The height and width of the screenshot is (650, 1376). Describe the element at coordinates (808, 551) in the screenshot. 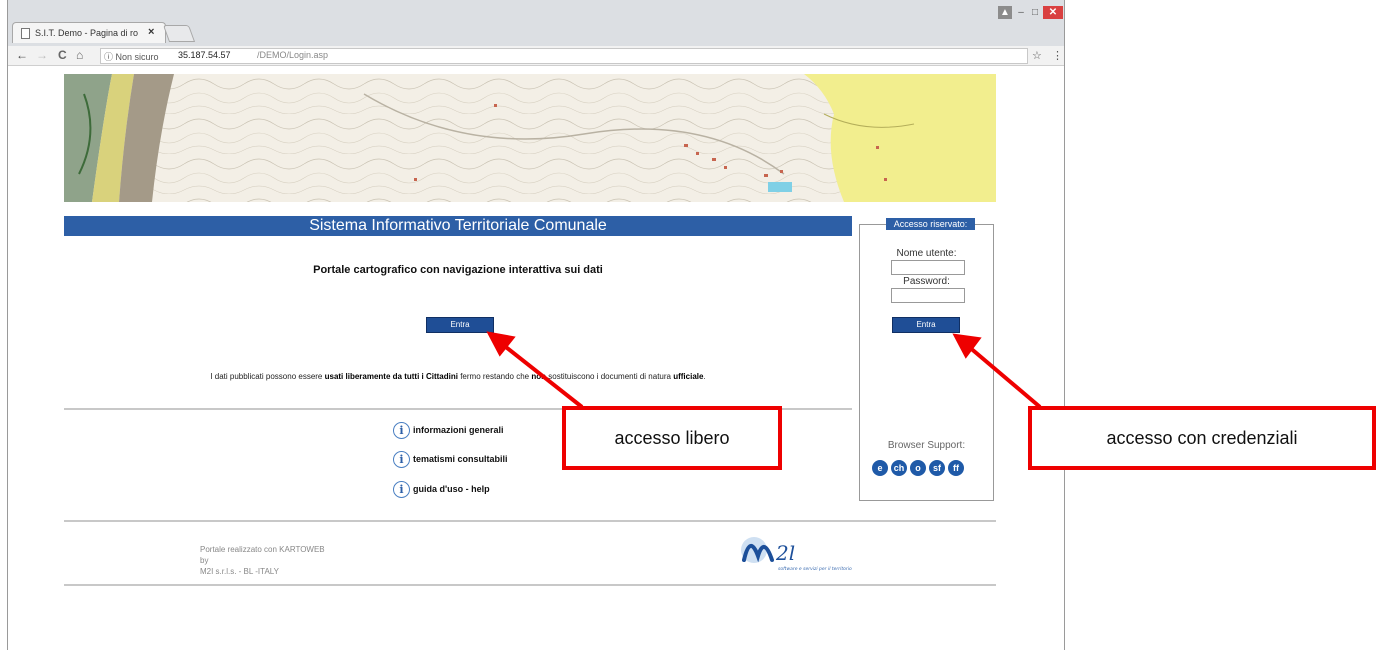

I see `company-logo: 2l software e servizi per il territorio` at that location.